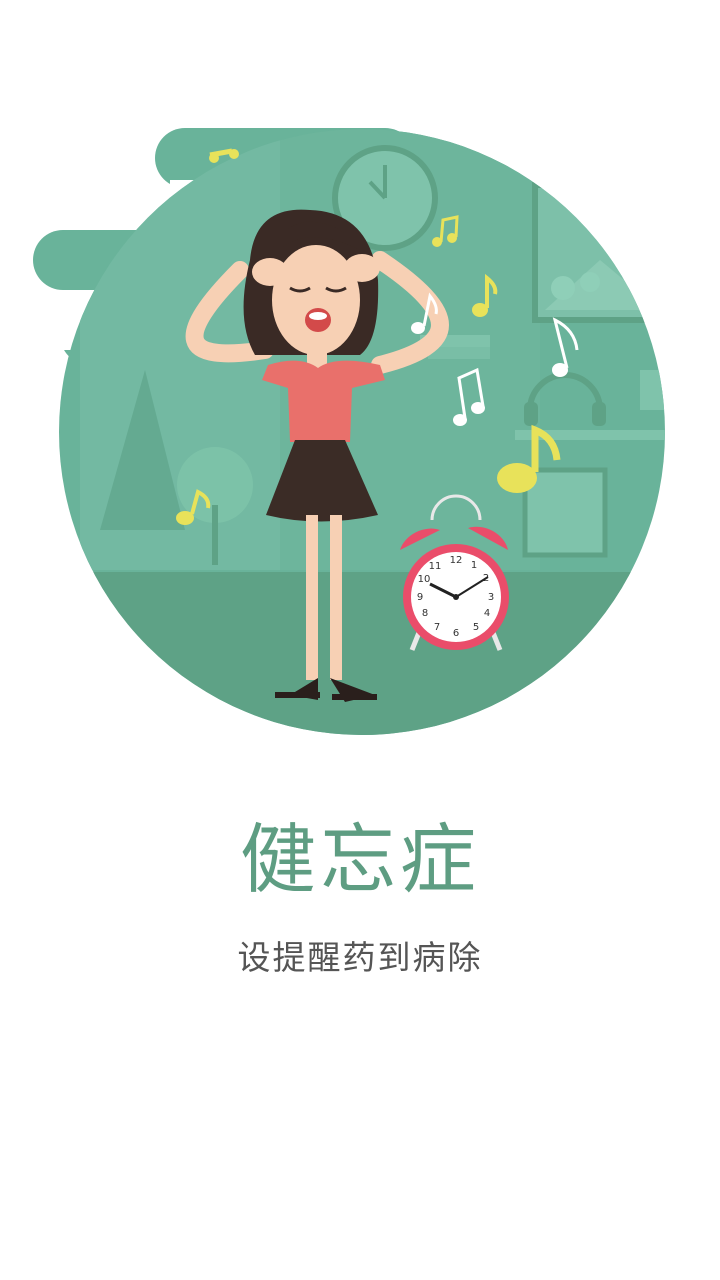 This screenshot has height=1280, width=720. Describe the element at coordinates (420, 597) in the screenshot. I see `svg-text: 9` at that location.